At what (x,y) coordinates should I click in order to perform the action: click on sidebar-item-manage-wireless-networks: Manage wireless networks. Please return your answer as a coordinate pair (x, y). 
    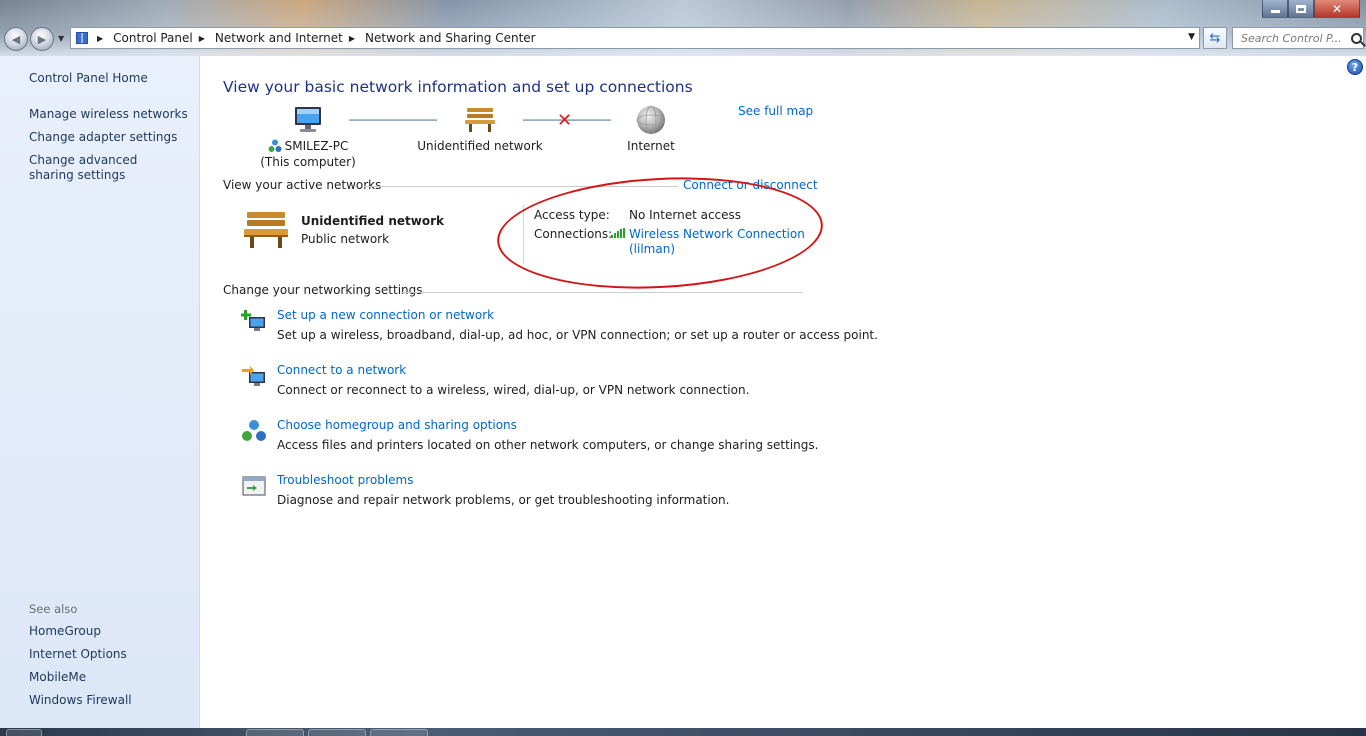
    Looking at the image, I should click on (108, 114).